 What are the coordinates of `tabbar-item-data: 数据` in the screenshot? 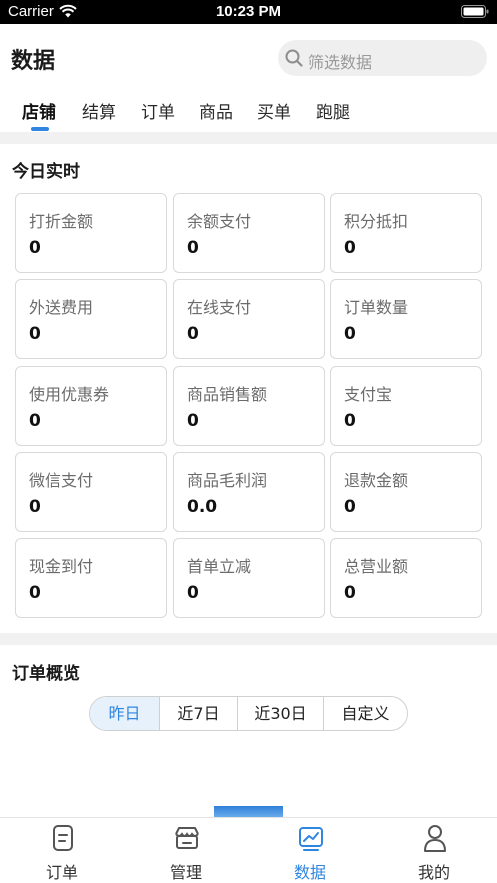 It's located at (310, 850).